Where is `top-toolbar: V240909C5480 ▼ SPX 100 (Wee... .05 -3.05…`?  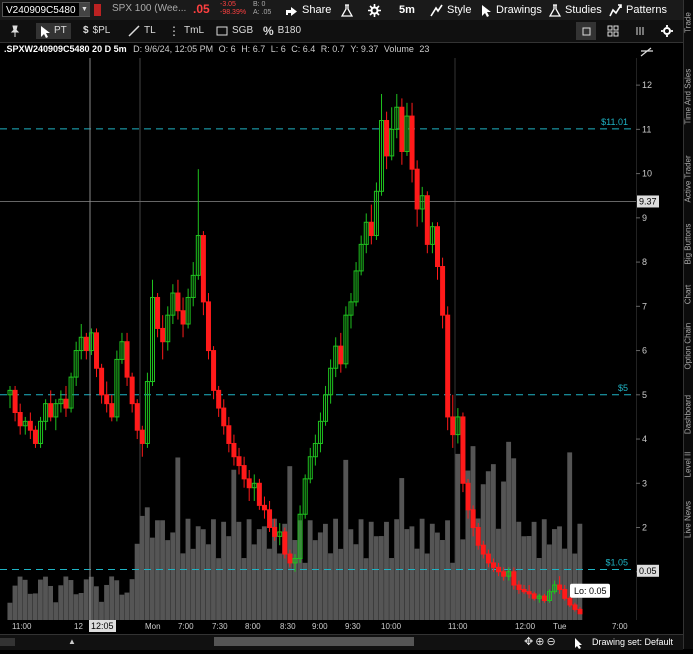 top-toolbar: V240909C5480 ▼ SPX 100 (Wee... .05 -3.05… is located at coordinates (346, 10).